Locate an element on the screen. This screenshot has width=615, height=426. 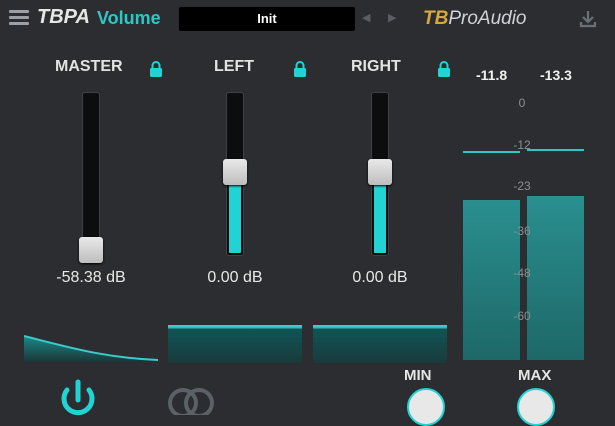
right-level-display is located at coordinates (380, 344).